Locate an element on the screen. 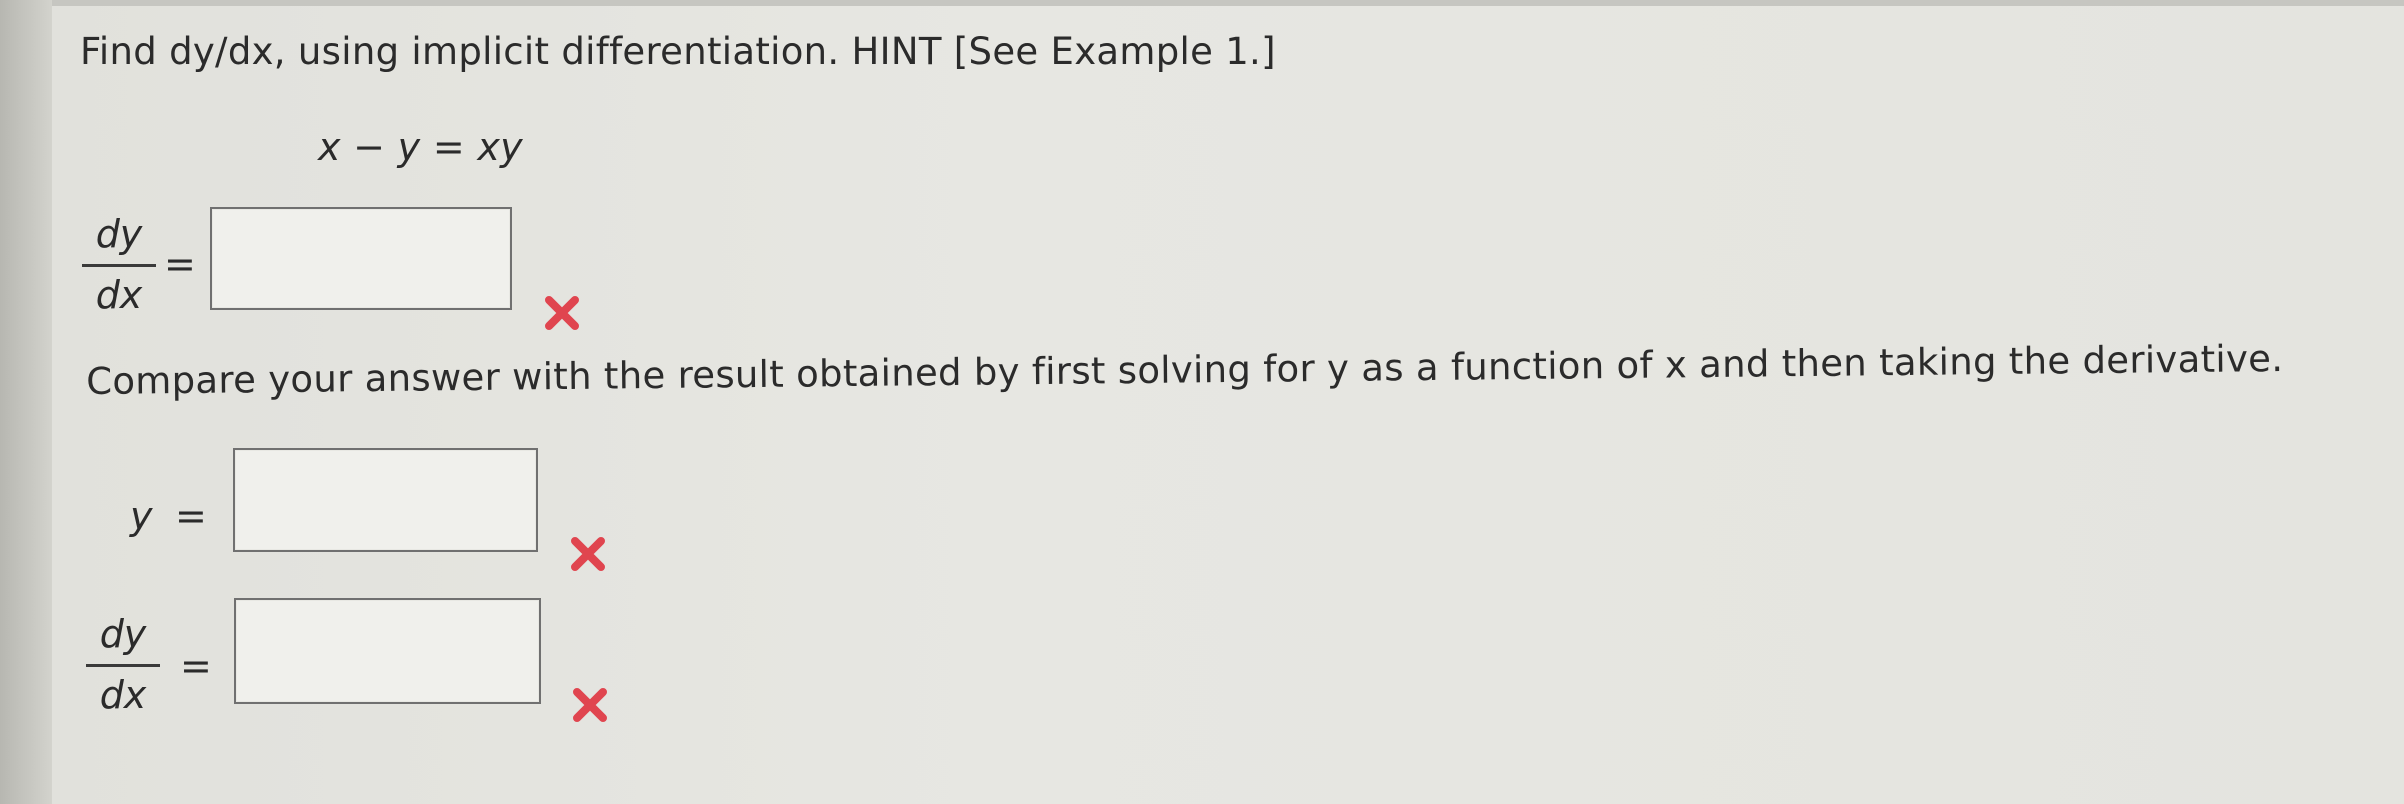 The image size is (2404, 804). page-edge is located at coordinates (26, 402).